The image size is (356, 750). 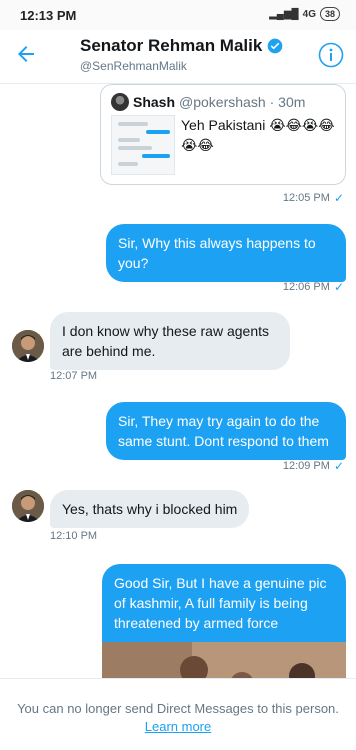 I want to click on status-icons: ▂▄▆█ 4G 38, so click(x=304, y=14).